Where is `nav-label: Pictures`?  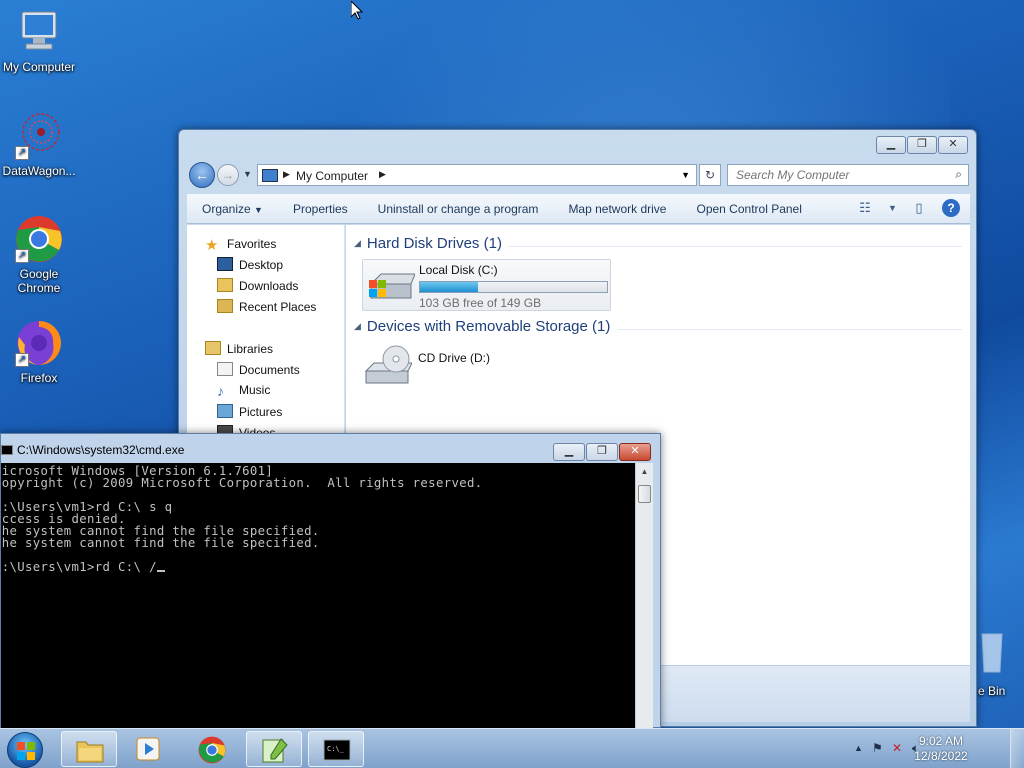 nav-label: Pictures is located at coordinates (261, 412).